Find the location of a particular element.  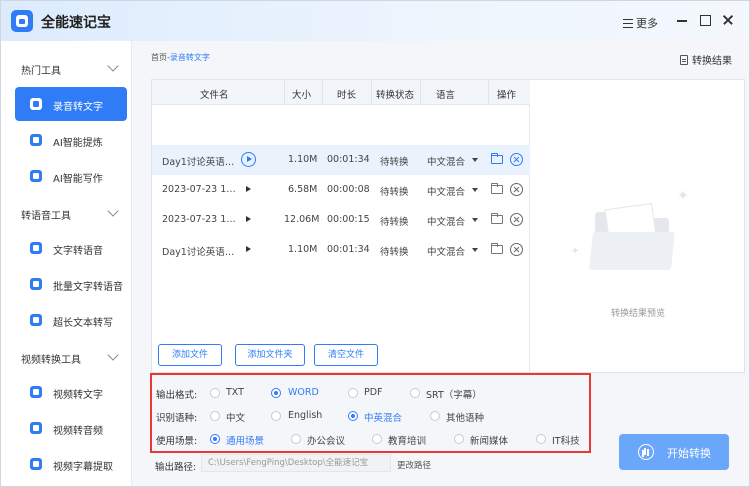

sidebar-item-ai-writing: AI智能写作 is located at coordinates (71, 176).